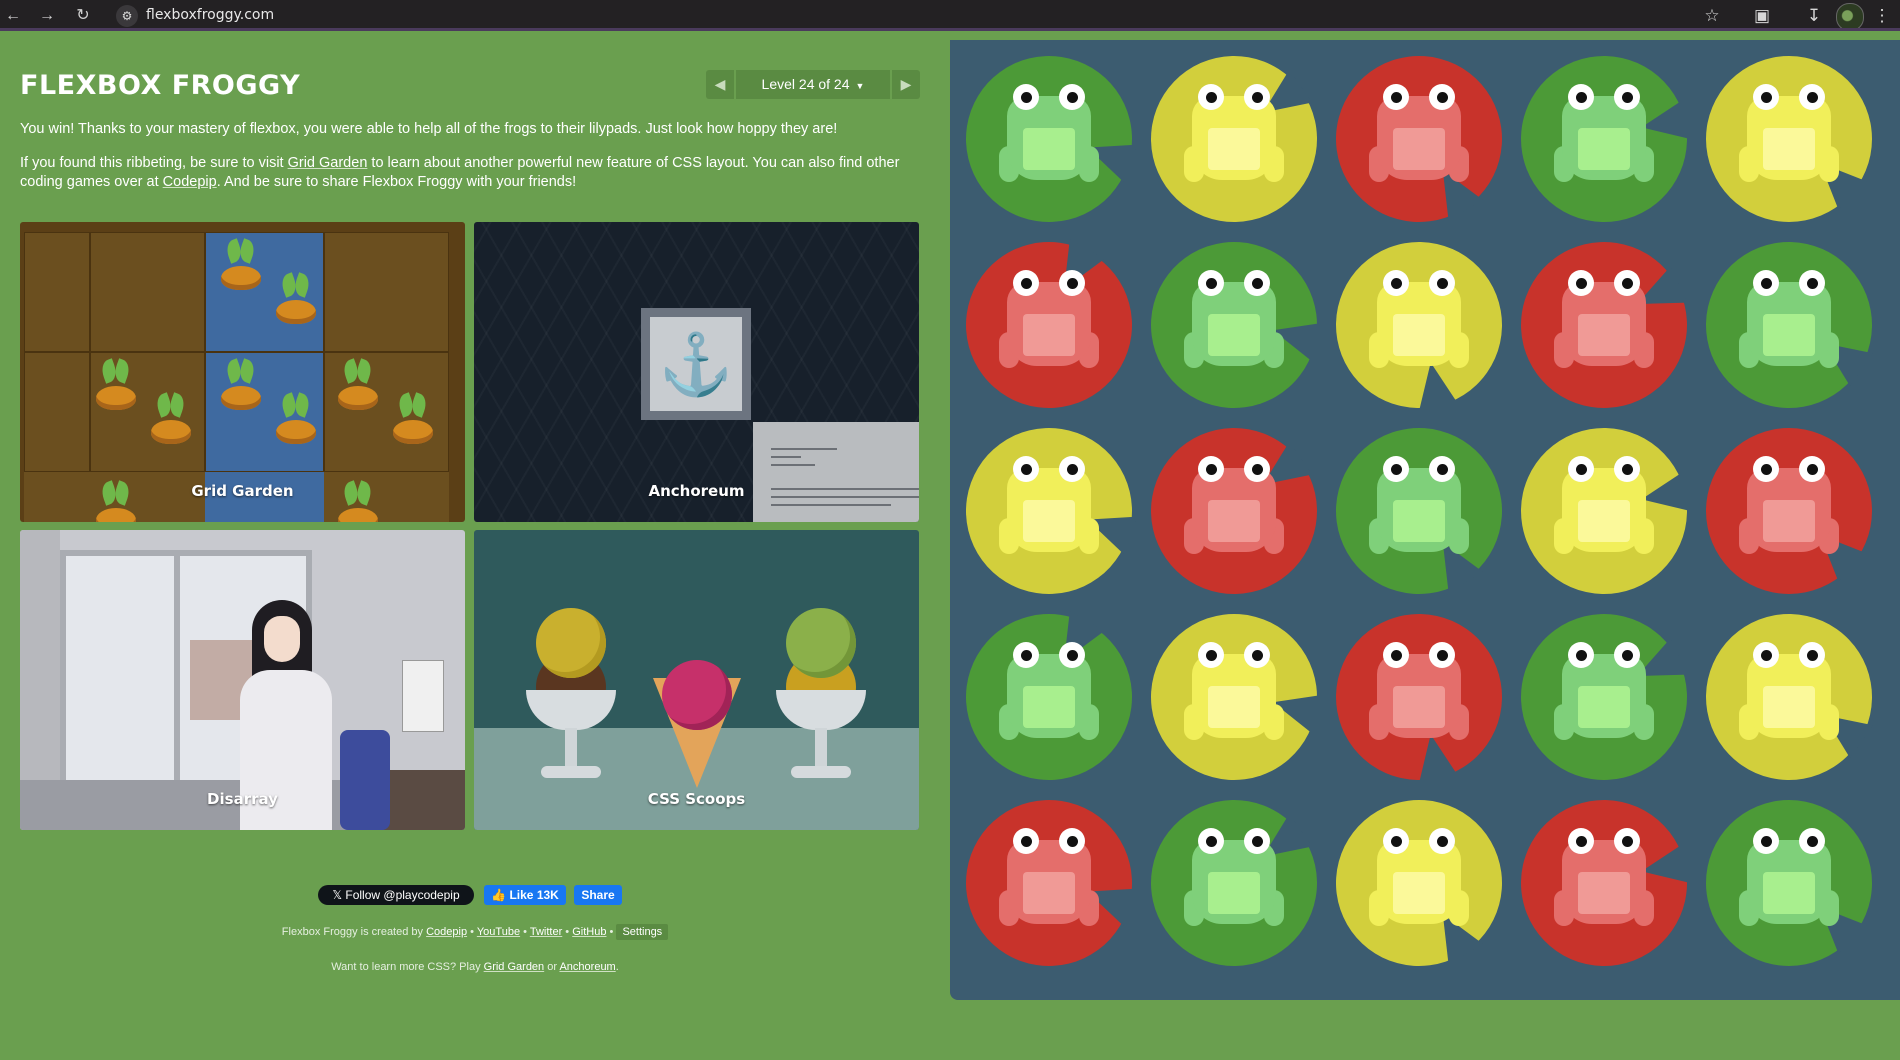  What do you see at coordinates (446, 932) in the screenshot?
I see `codepip-footer-link: Codepip` at bounding box center [446, 932].